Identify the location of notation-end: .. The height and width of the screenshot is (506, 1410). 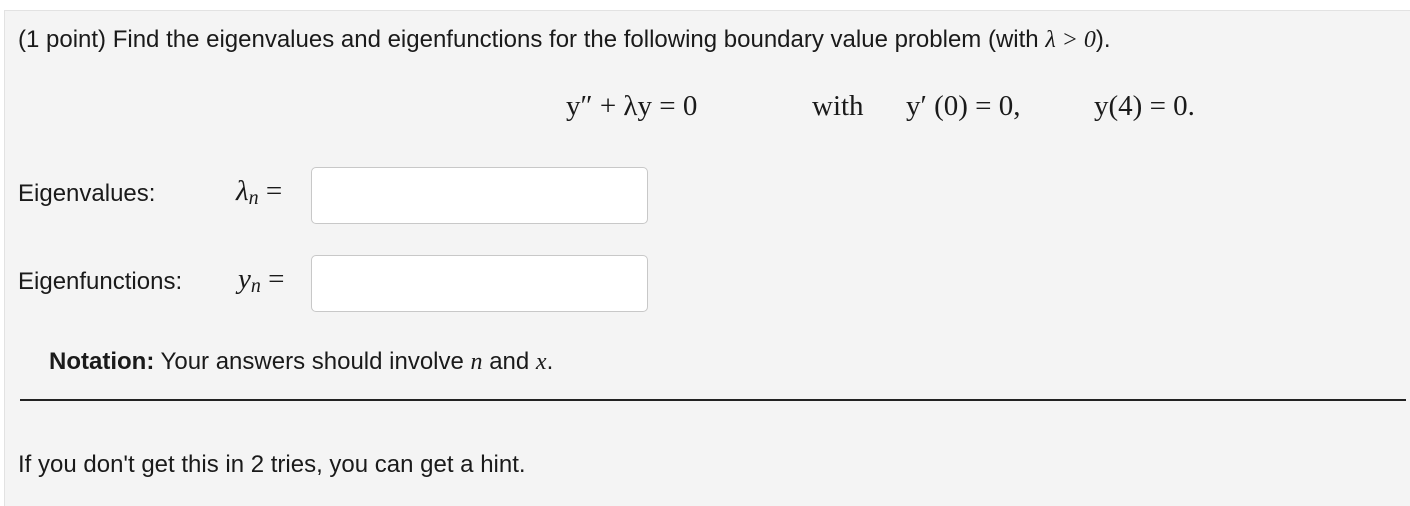
(550, 361).